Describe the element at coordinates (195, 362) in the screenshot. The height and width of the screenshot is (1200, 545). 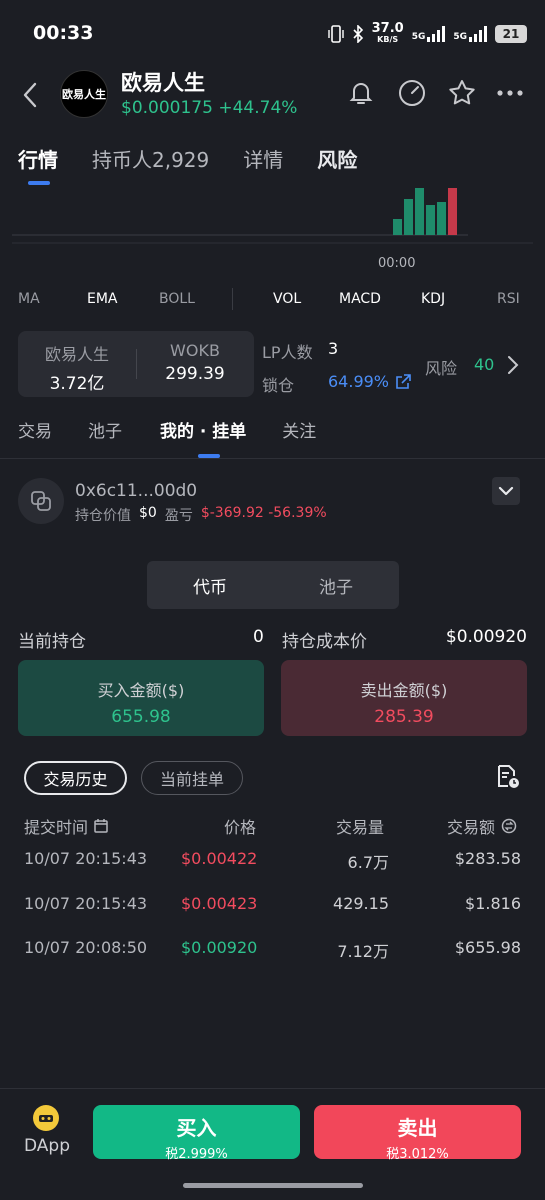
I see `wokb-liquidity: WOKB 299.39` at that location.